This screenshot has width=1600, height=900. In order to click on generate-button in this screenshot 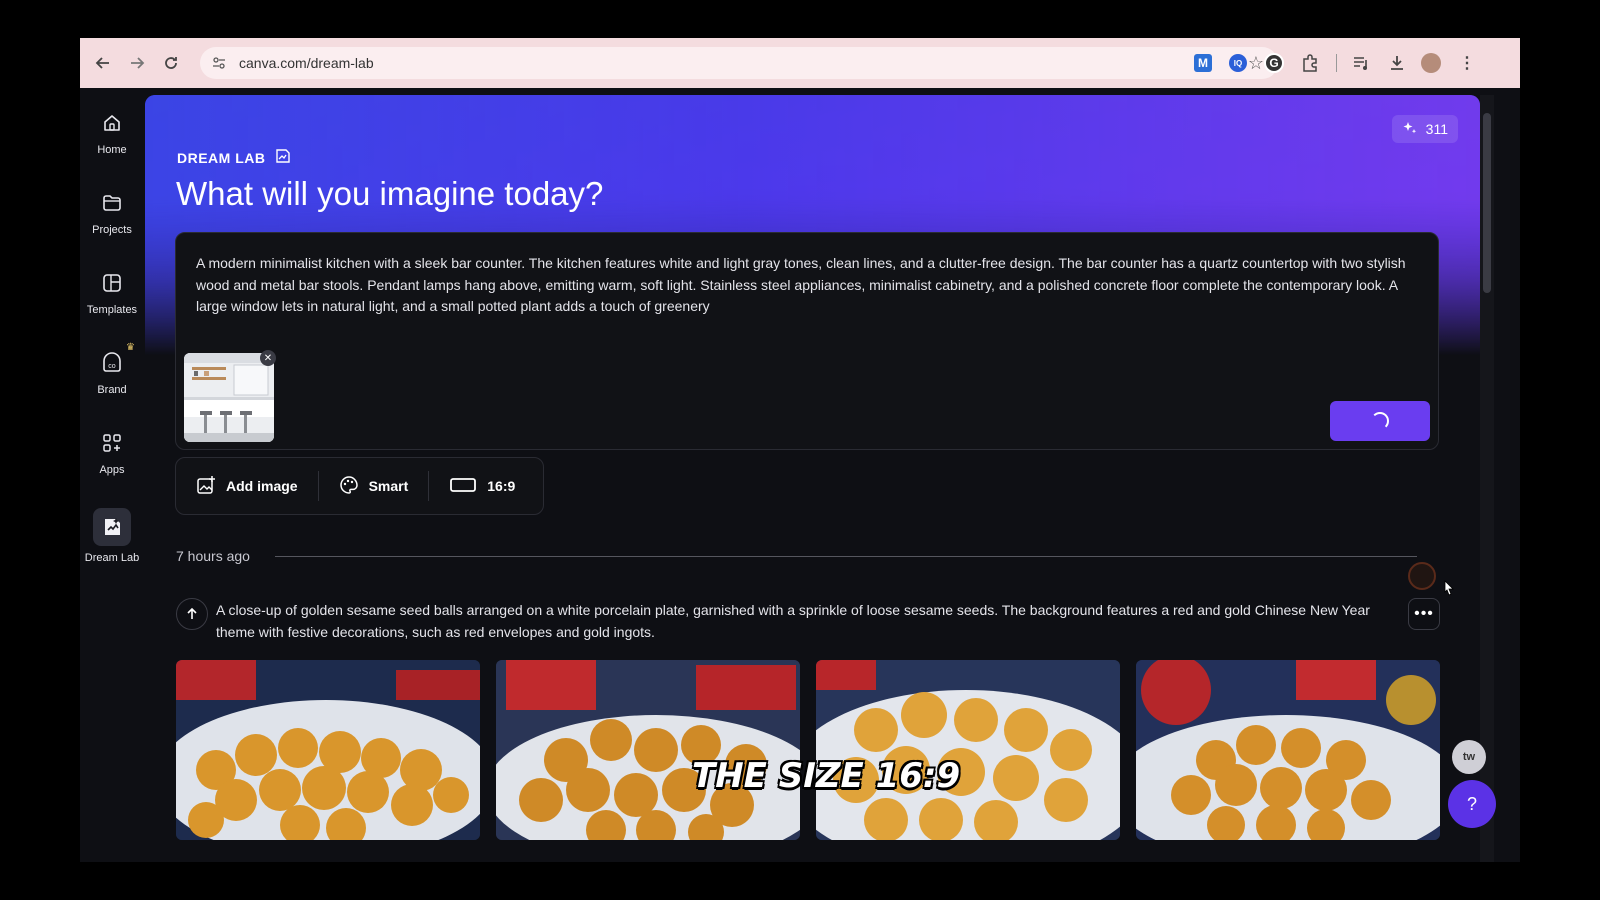, I will do `click(1380, 421)`.